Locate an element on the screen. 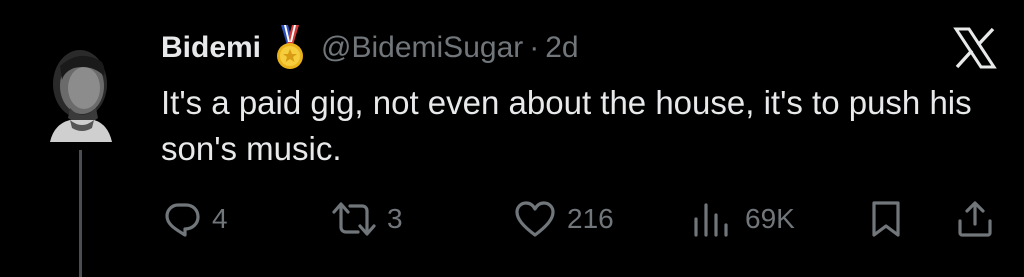  views-button: 69K is located at coordinates (743, 219).